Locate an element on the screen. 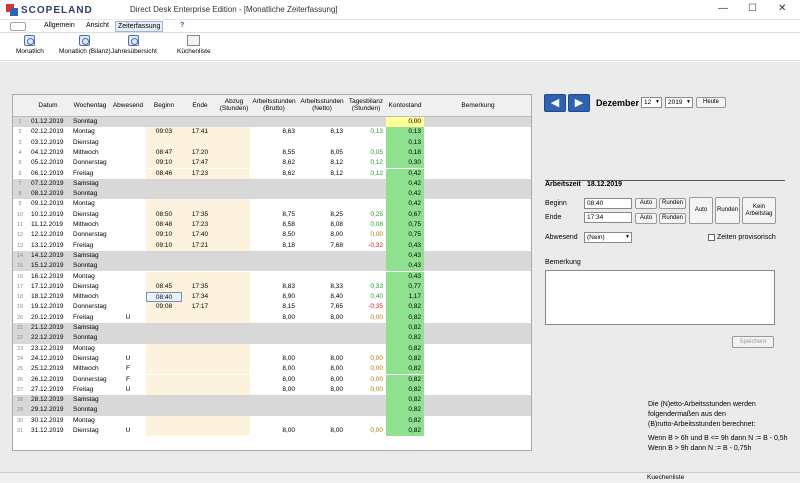  wochentag-cell: Samstag is located at coordinates (90, 400).